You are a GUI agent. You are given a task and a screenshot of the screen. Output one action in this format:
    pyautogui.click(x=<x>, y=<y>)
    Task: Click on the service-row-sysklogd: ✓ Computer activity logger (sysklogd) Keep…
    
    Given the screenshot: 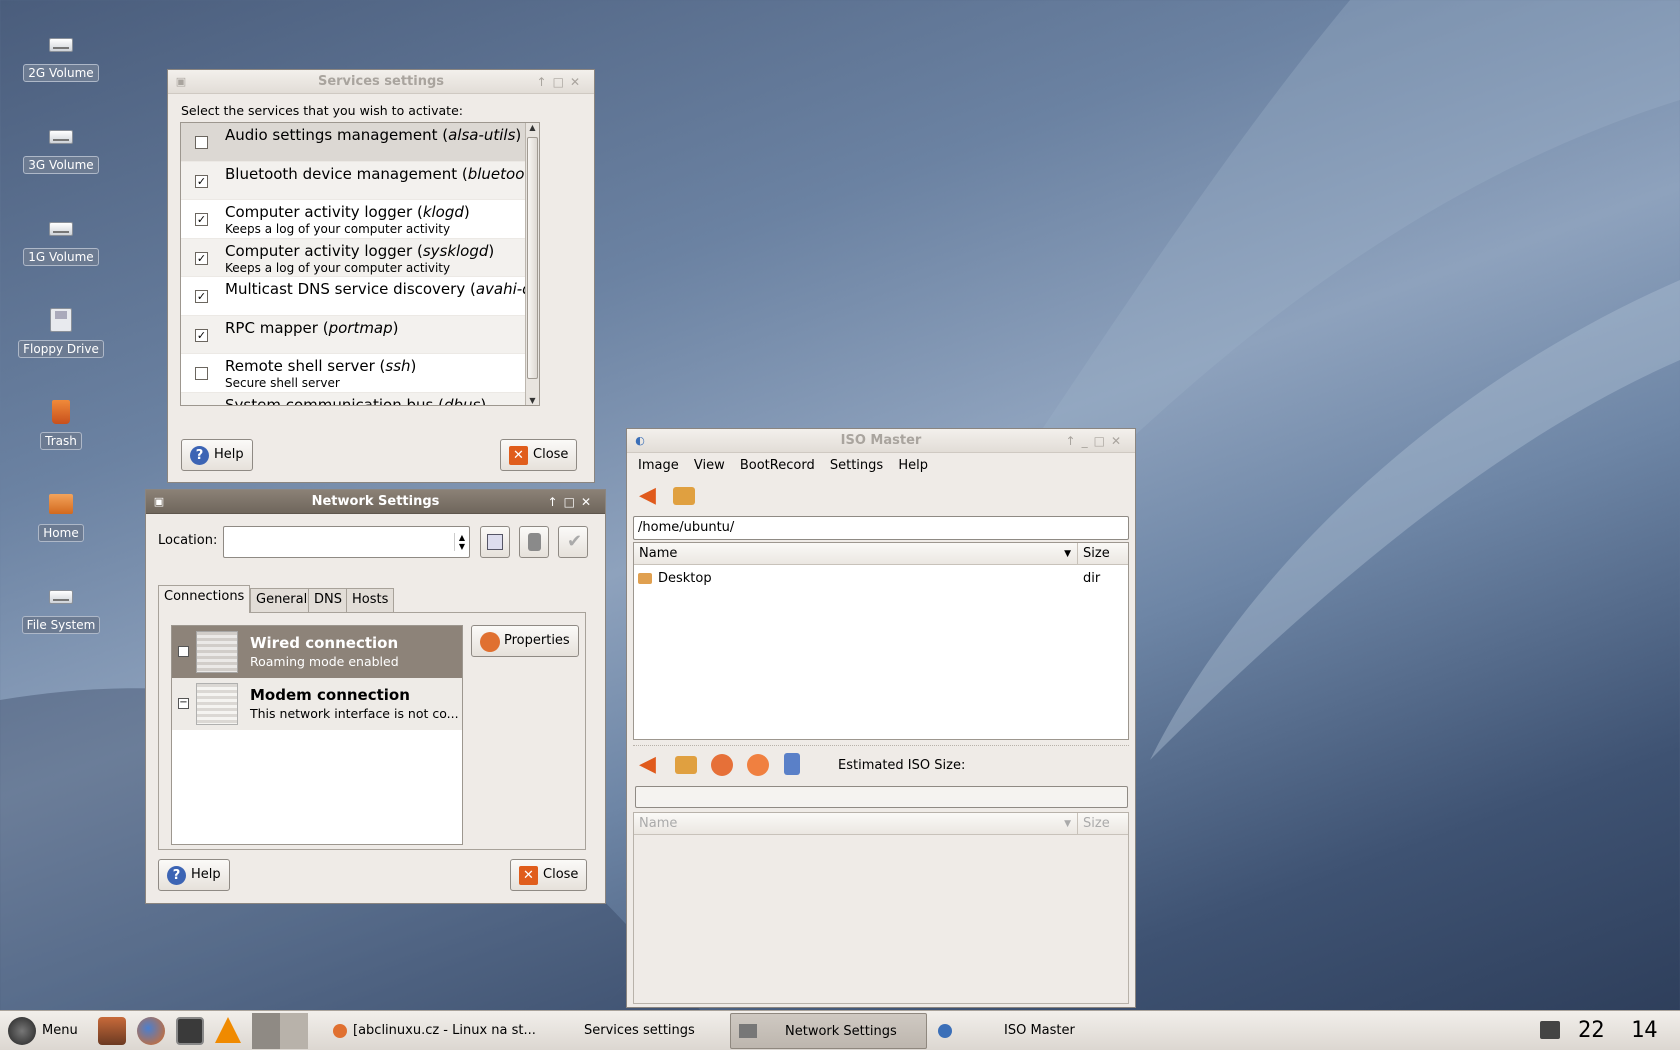 What is the action you would take?
    pyautogui.click(x=360, y=257)
    